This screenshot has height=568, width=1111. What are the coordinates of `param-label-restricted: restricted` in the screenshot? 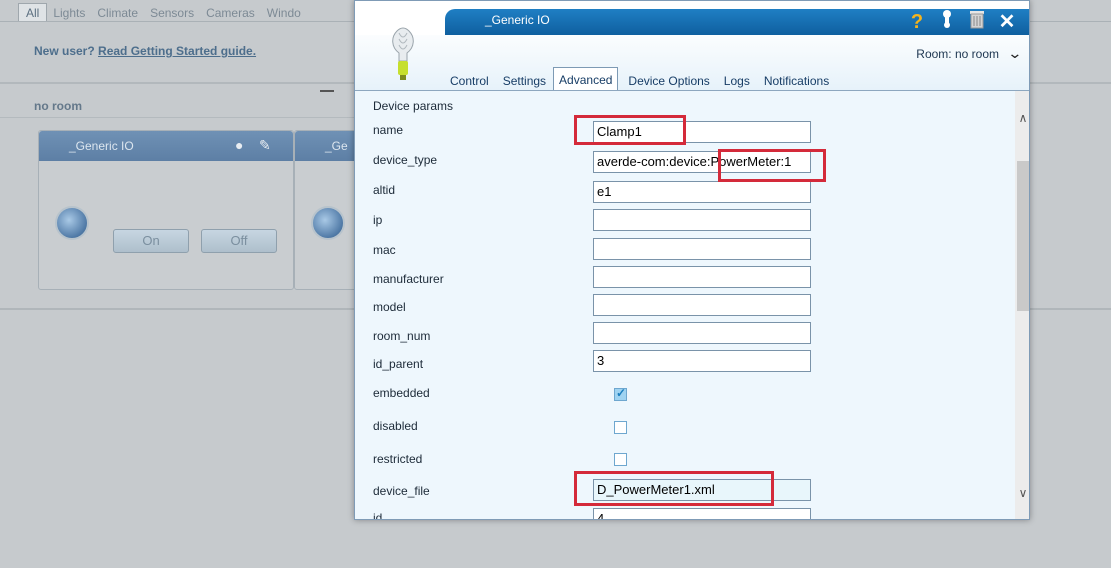 It's located at (398, 459).